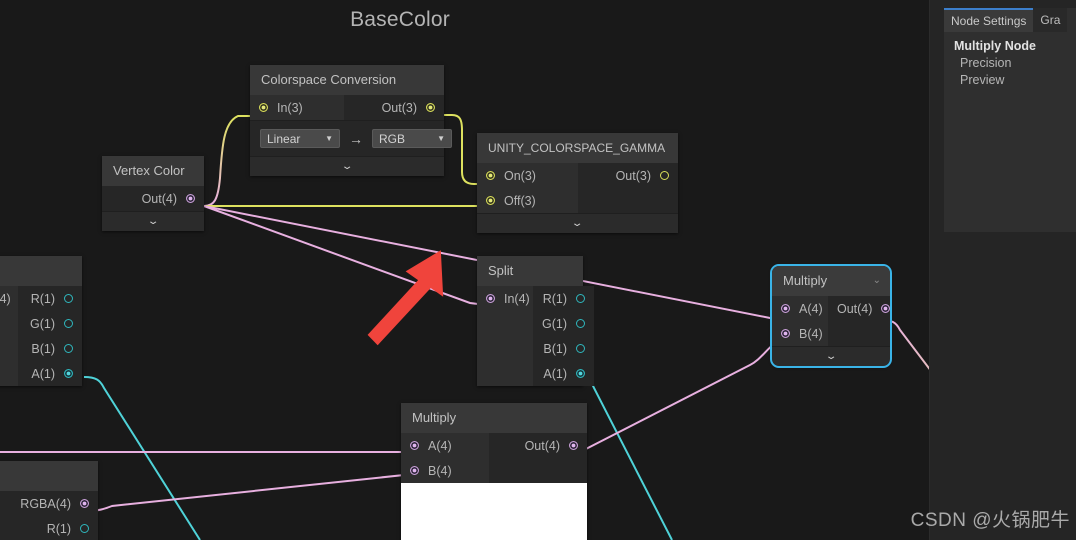 The height and width of the screenshot is (540, 1076). What do you see at coordinates (995, 46) in the screenshot?
I see `inspector-node-title: Multiply Node` at bounding box center [995, 46].